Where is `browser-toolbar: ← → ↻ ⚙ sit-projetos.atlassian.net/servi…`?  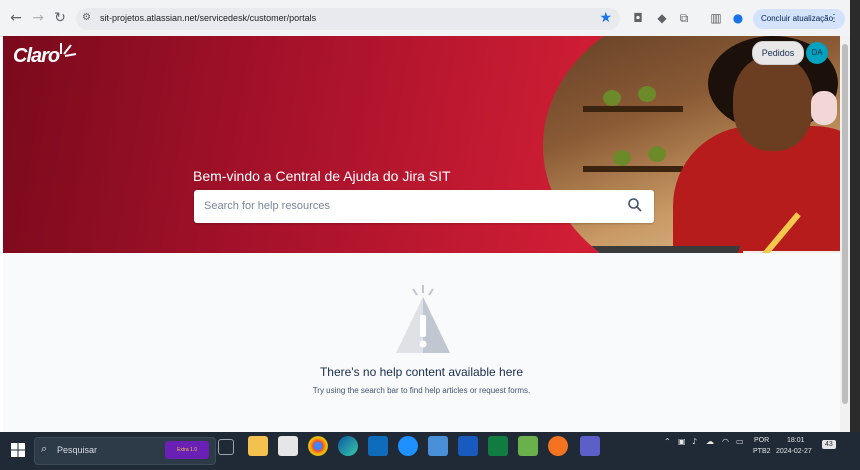
browser-toolbar: ← → ↻ ⚙ sit-projetos.atlassian.net/servi… is located at coordinates (425, 18).